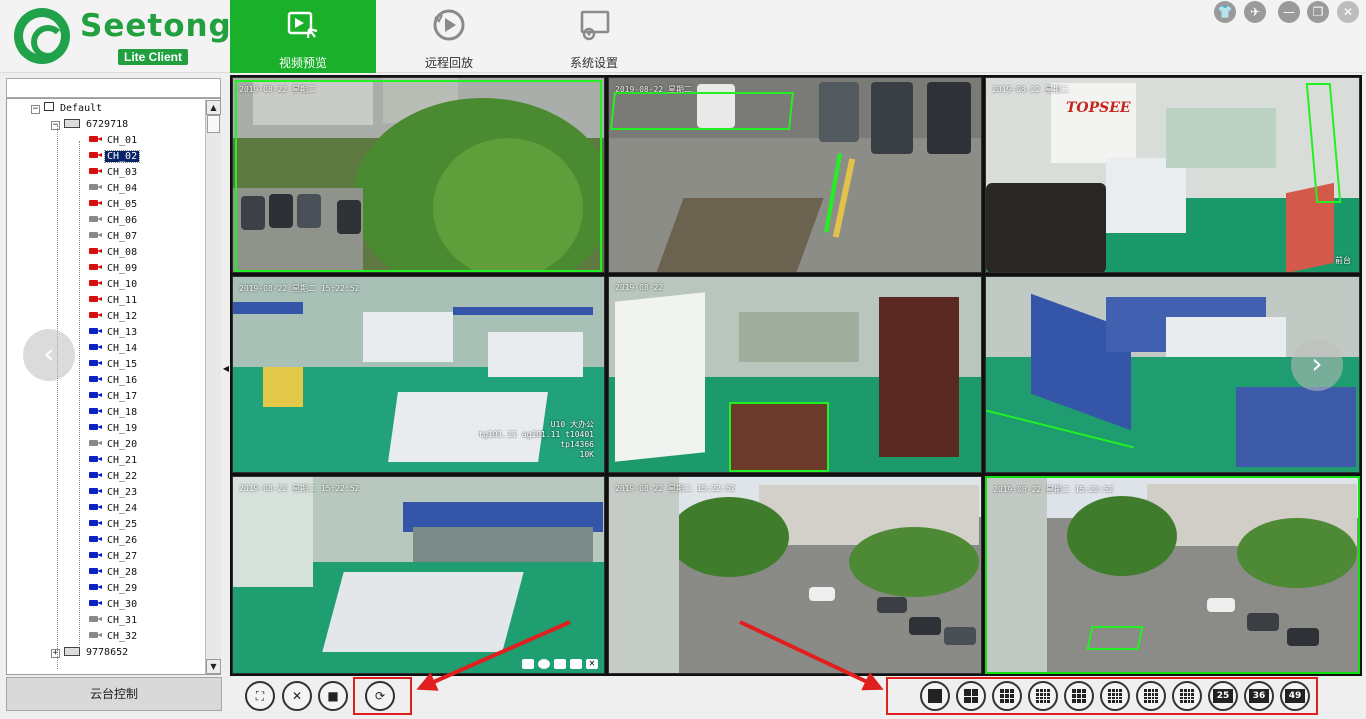  Describe the element at coordinates (67, 109) in the screenshot. I see `tree-root-default: − Default` at that location.